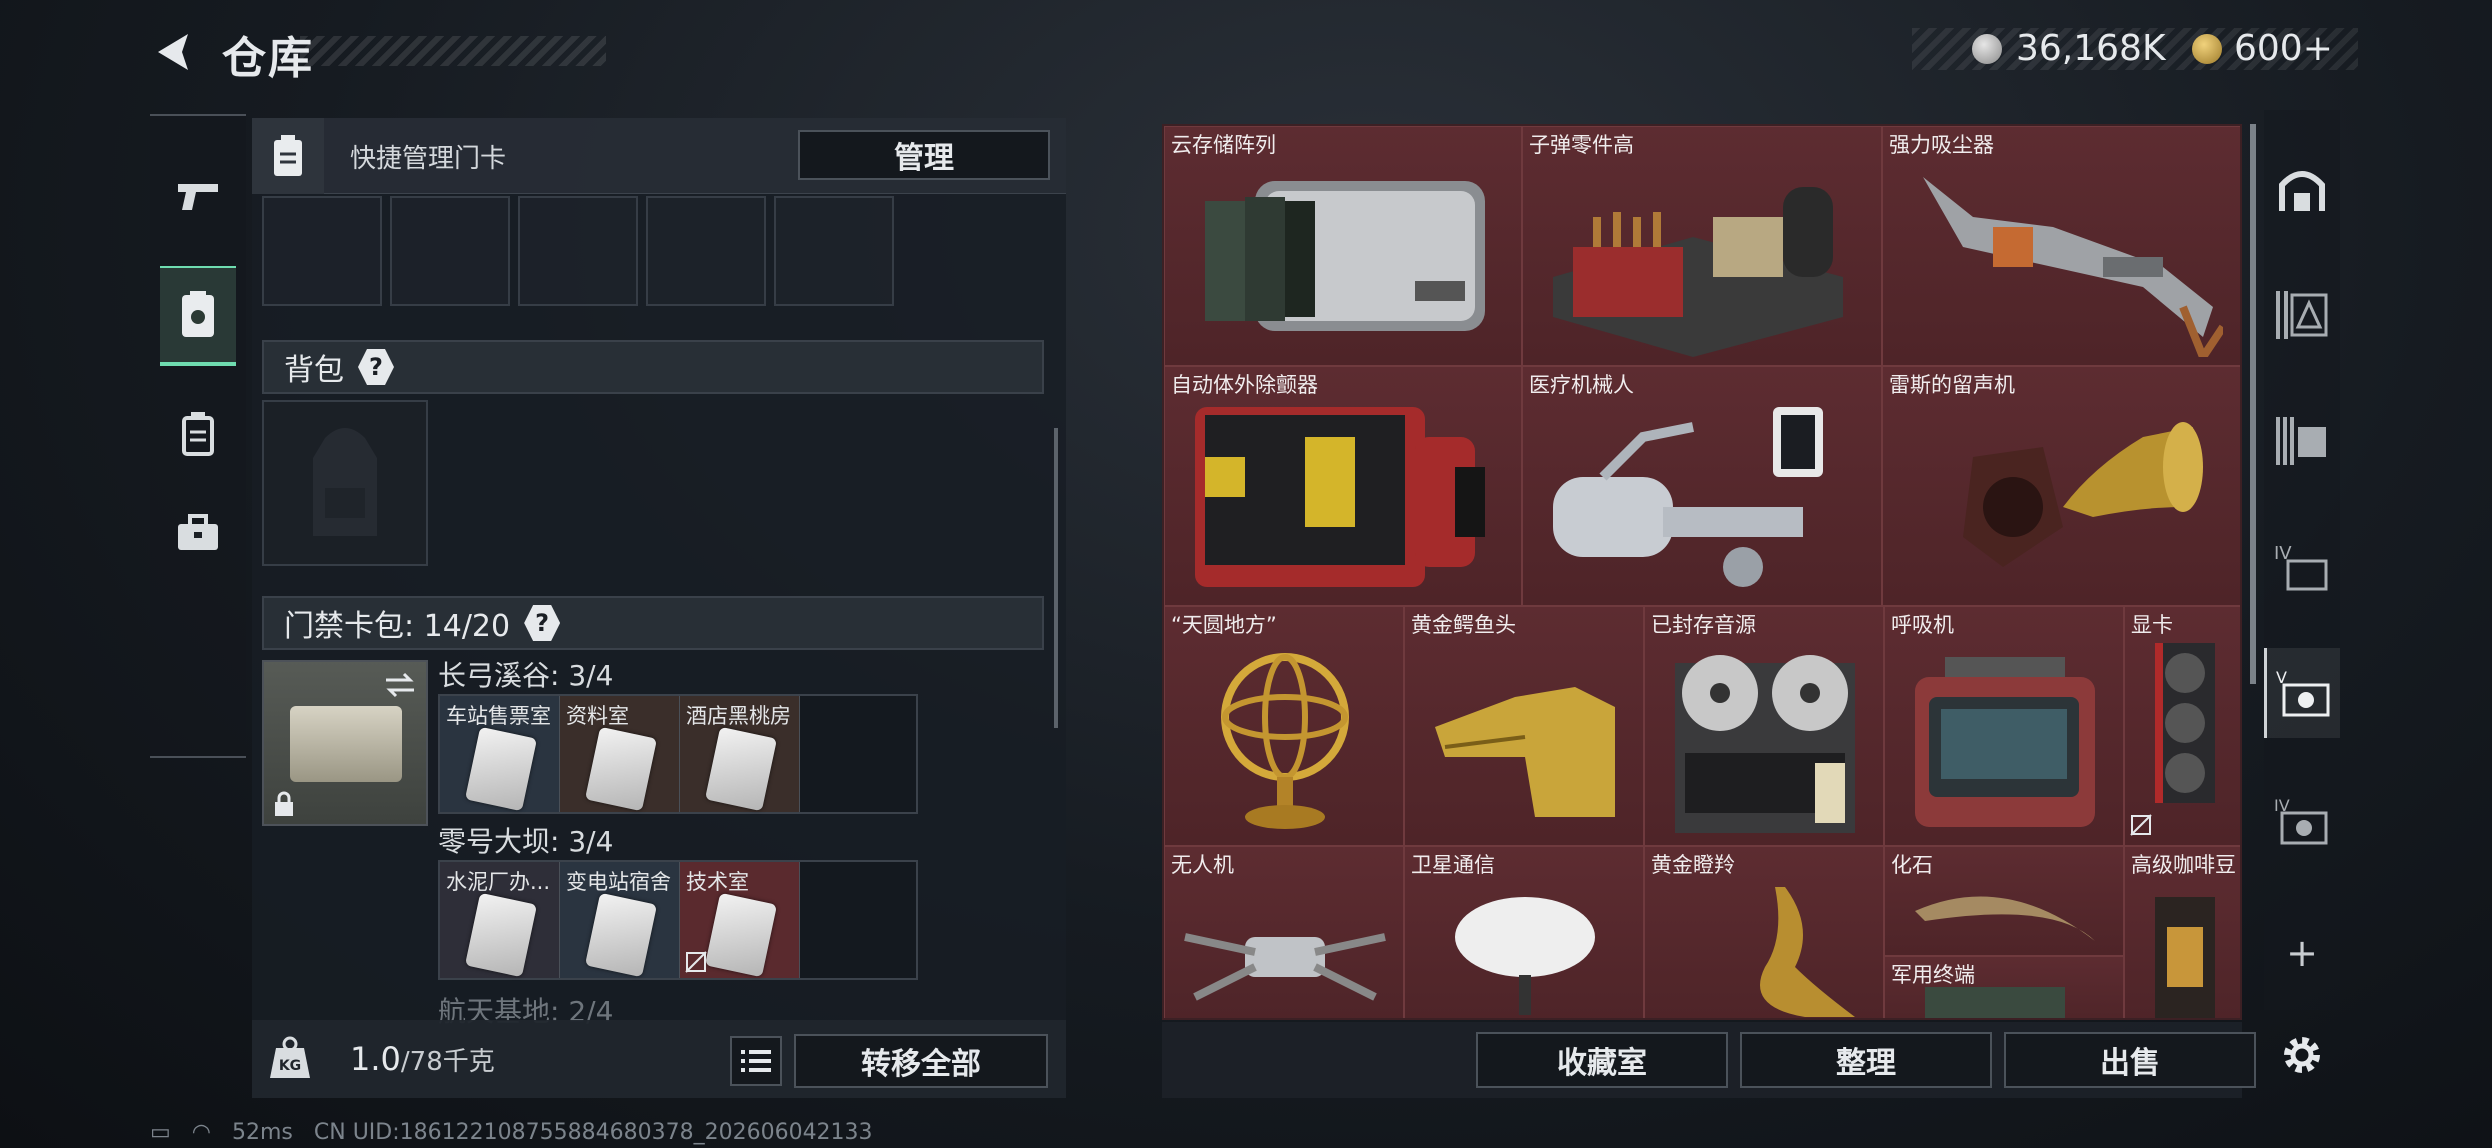 The image size is (2492, 1148). Describe the element at coordinates (2185, 723) in the screenshot. I see `gpu-image` at that location.